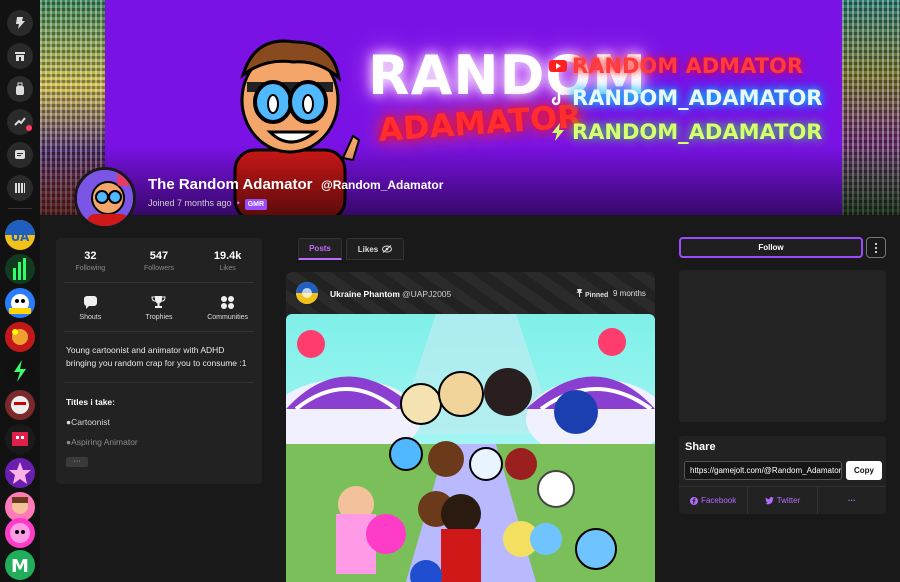  I want to click on twitter-label: Twitter, so click(788, 500).